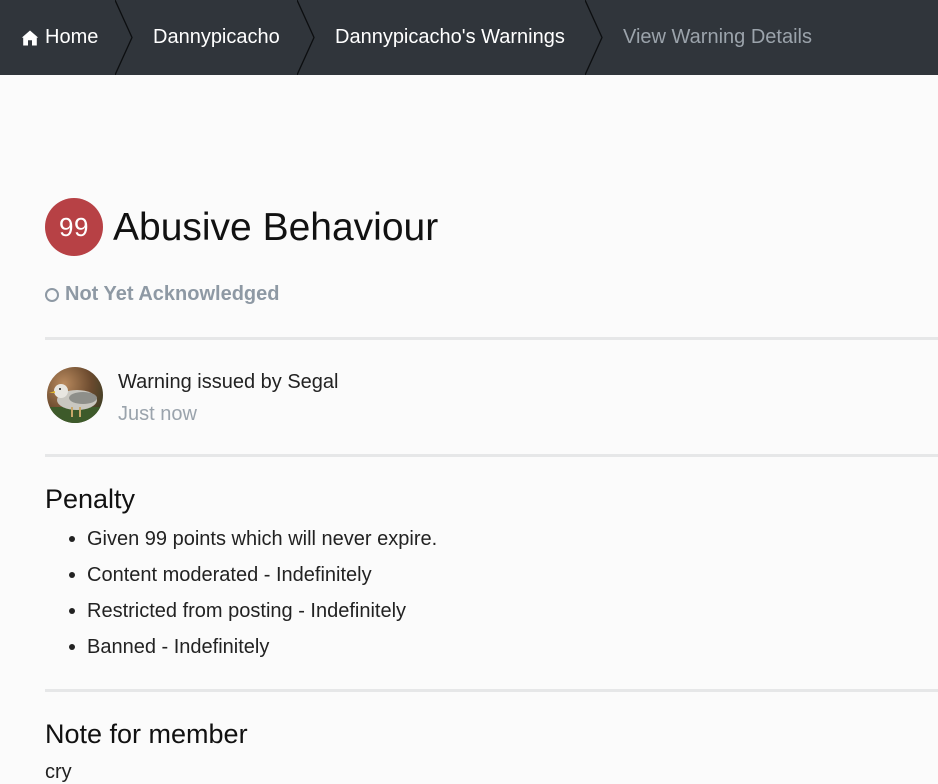  Describe the element at coordinates (247, 611) in the screenshot. I see `penalty-item-text: Restricted from posting - Indefinitely` at that location.